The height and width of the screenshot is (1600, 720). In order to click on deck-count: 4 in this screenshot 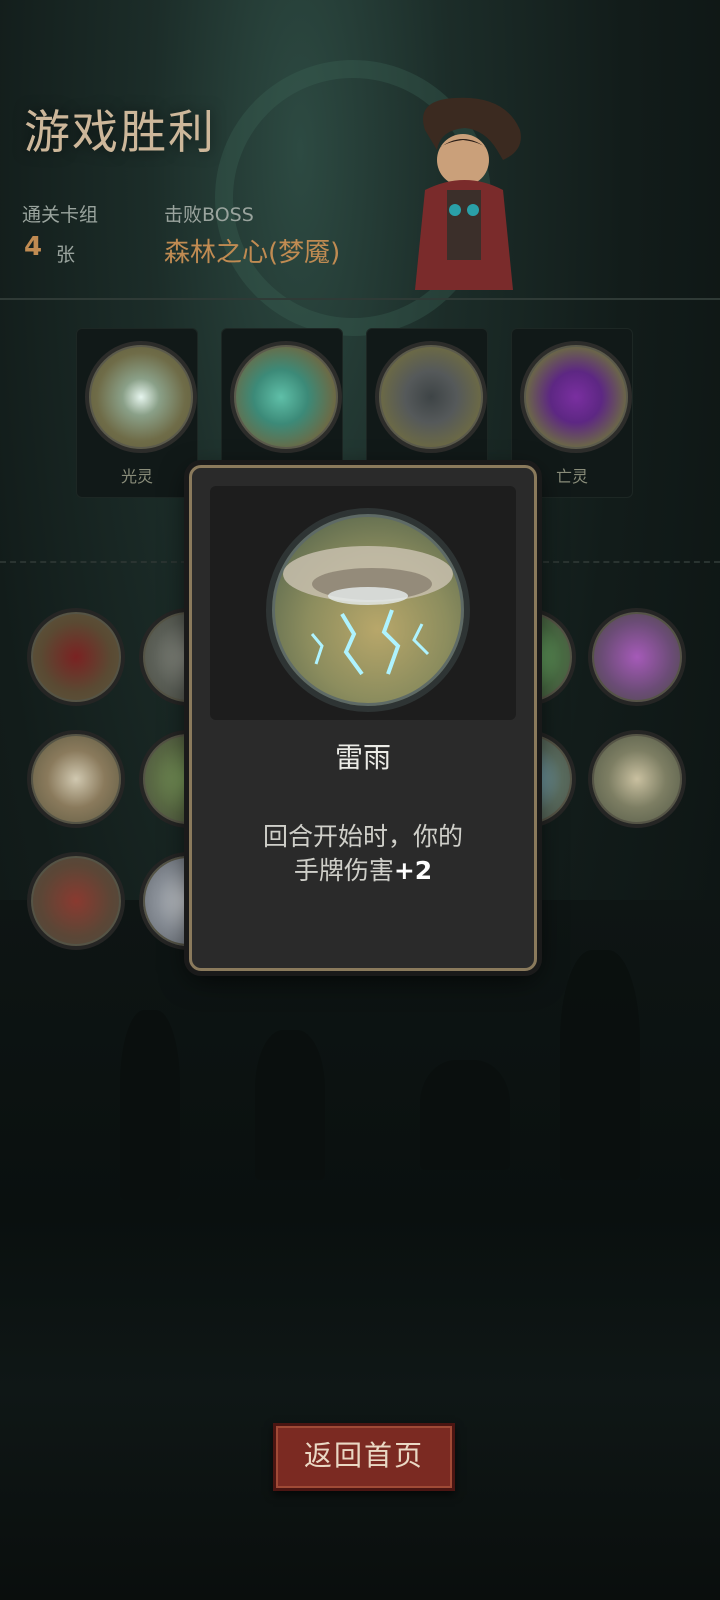, I will do `click(33, 247)`.